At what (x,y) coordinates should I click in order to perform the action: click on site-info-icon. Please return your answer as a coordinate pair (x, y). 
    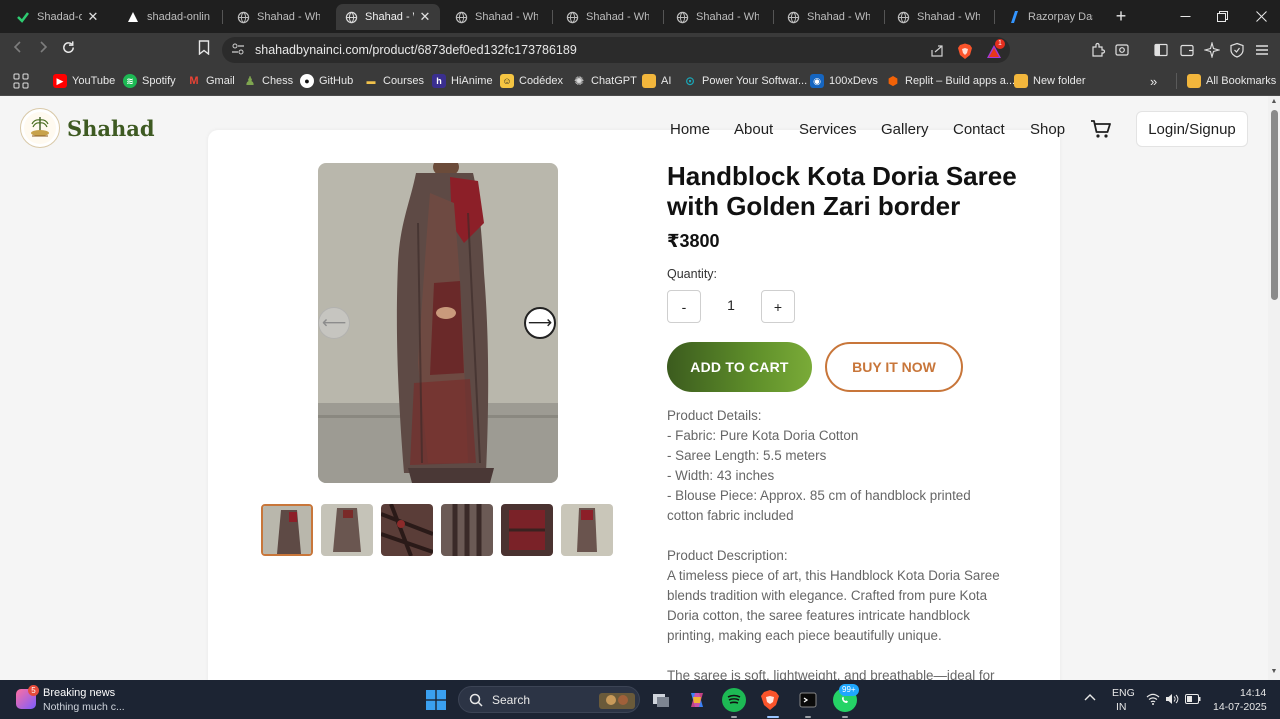
    Looking at the image, I should click on (238, 50).